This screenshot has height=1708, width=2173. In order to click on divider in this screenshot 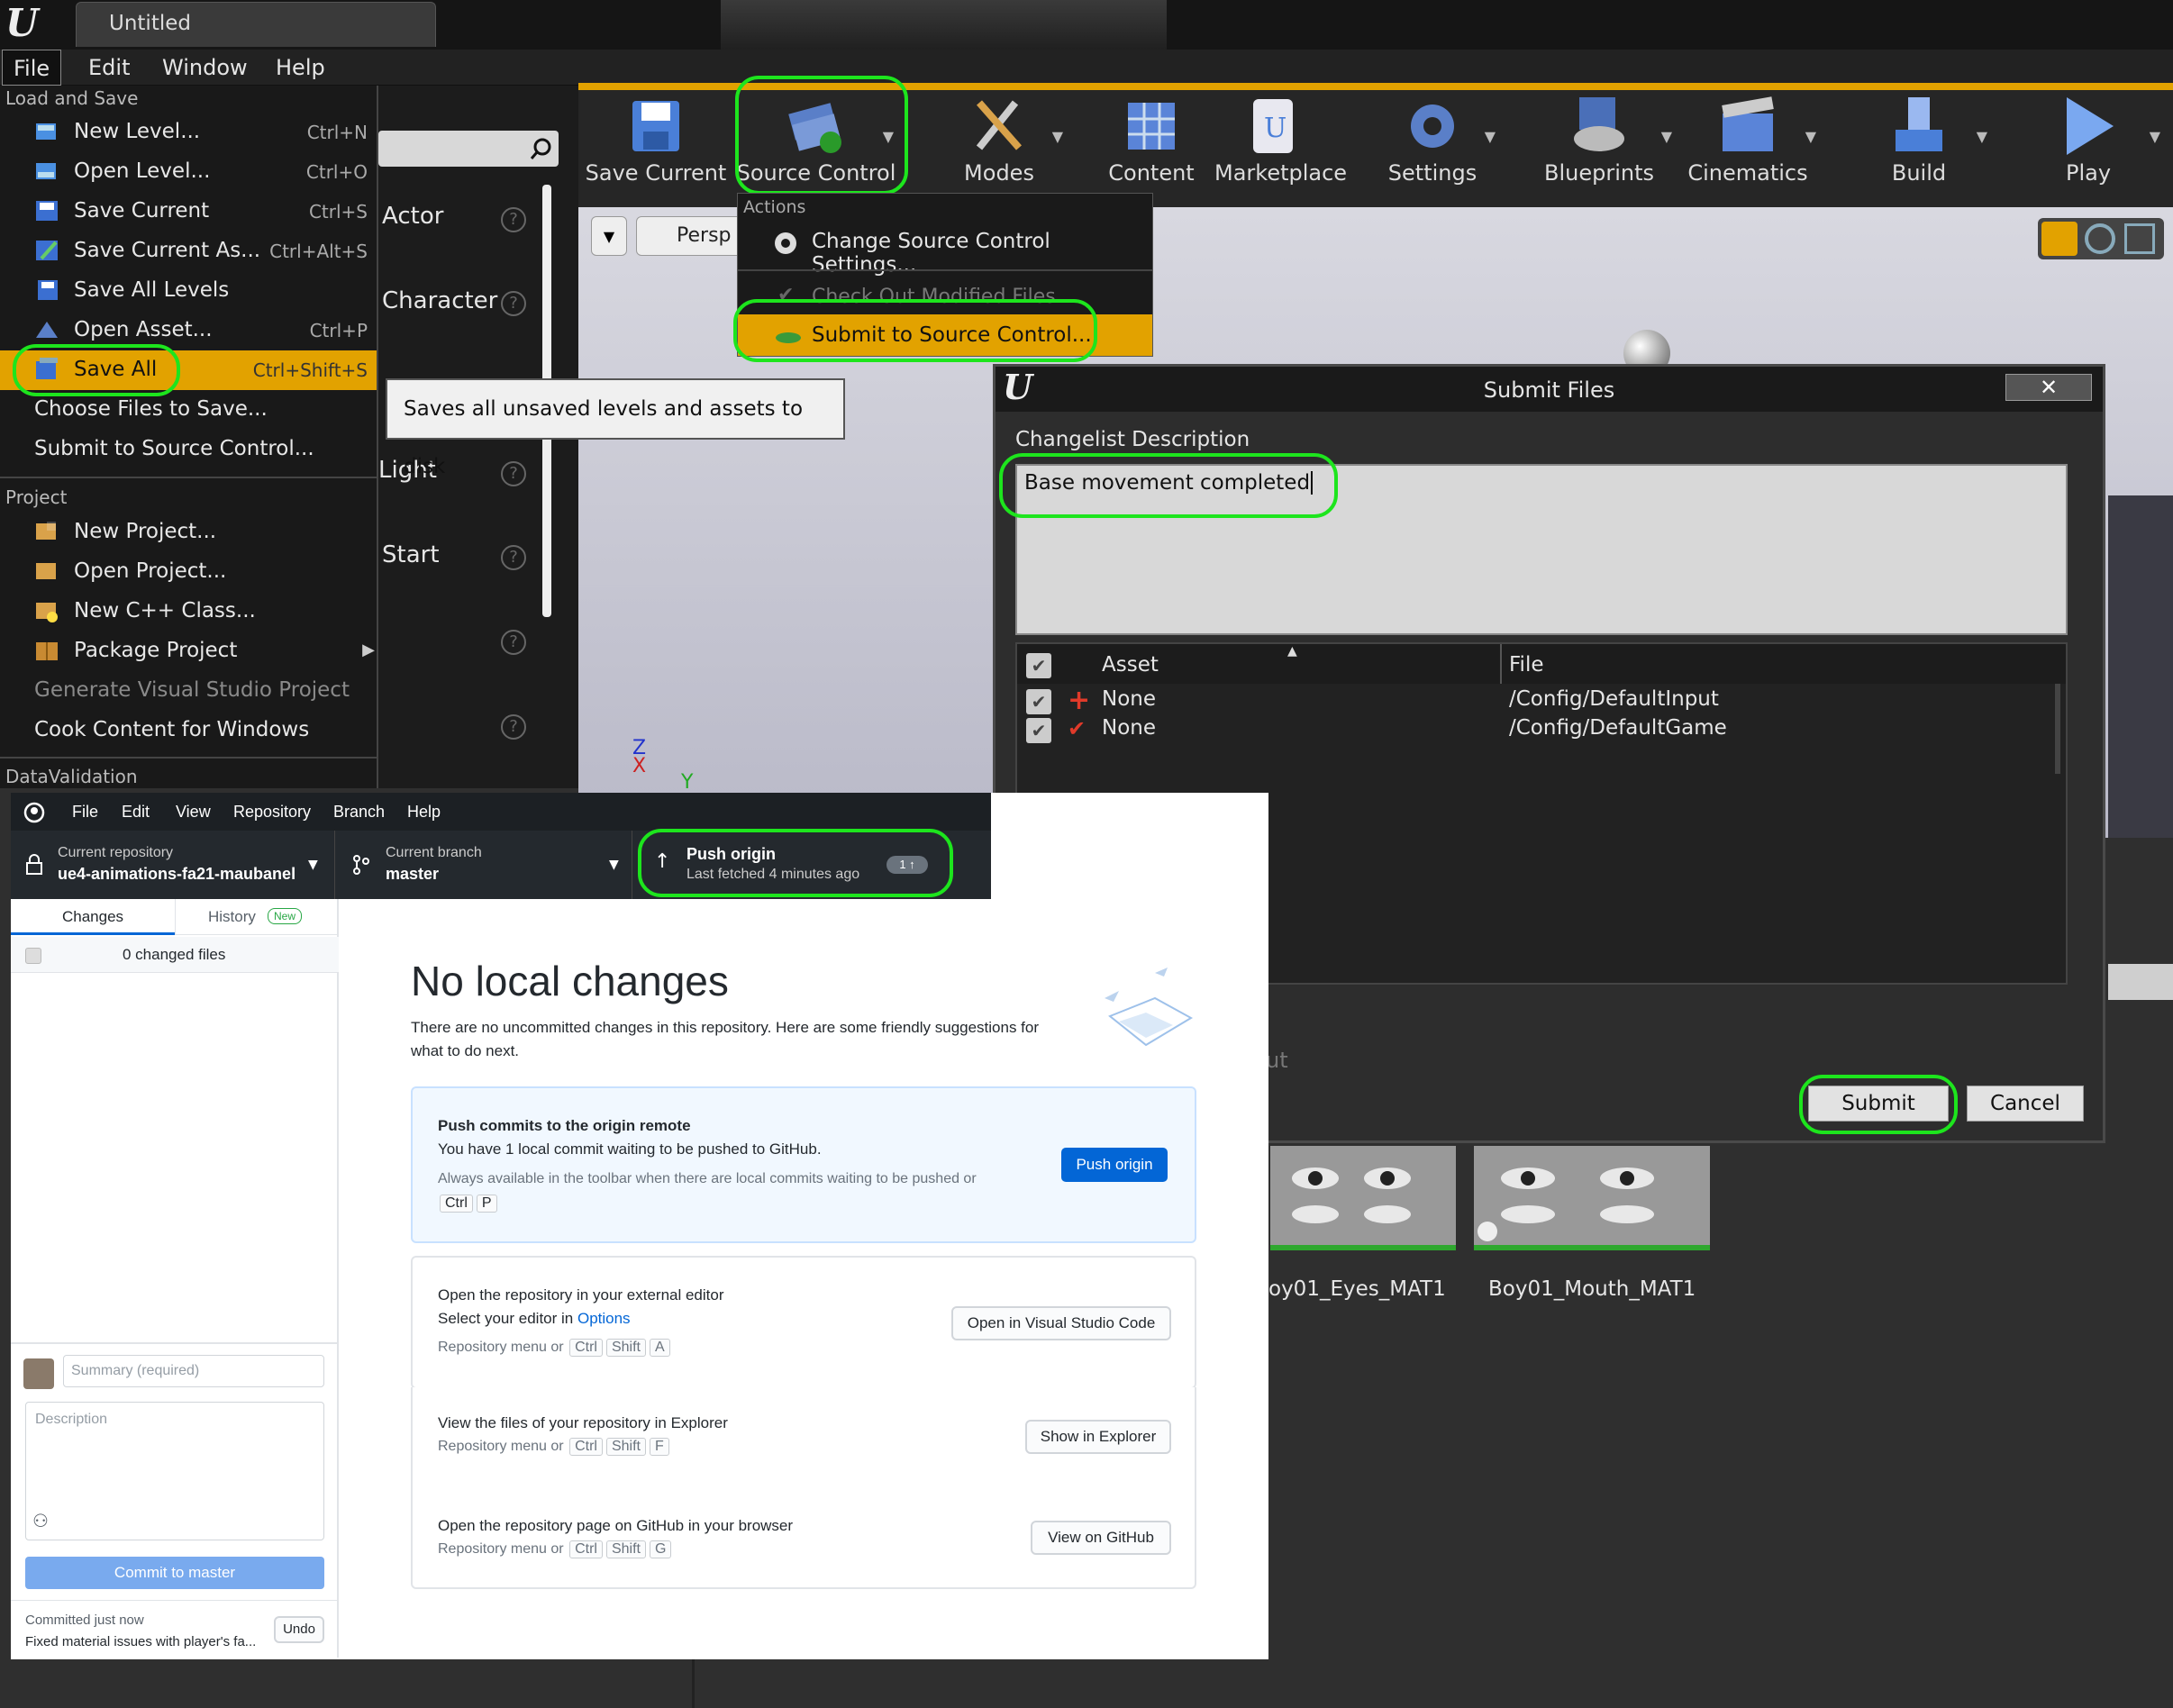, I will do `click(693, 1683)`.